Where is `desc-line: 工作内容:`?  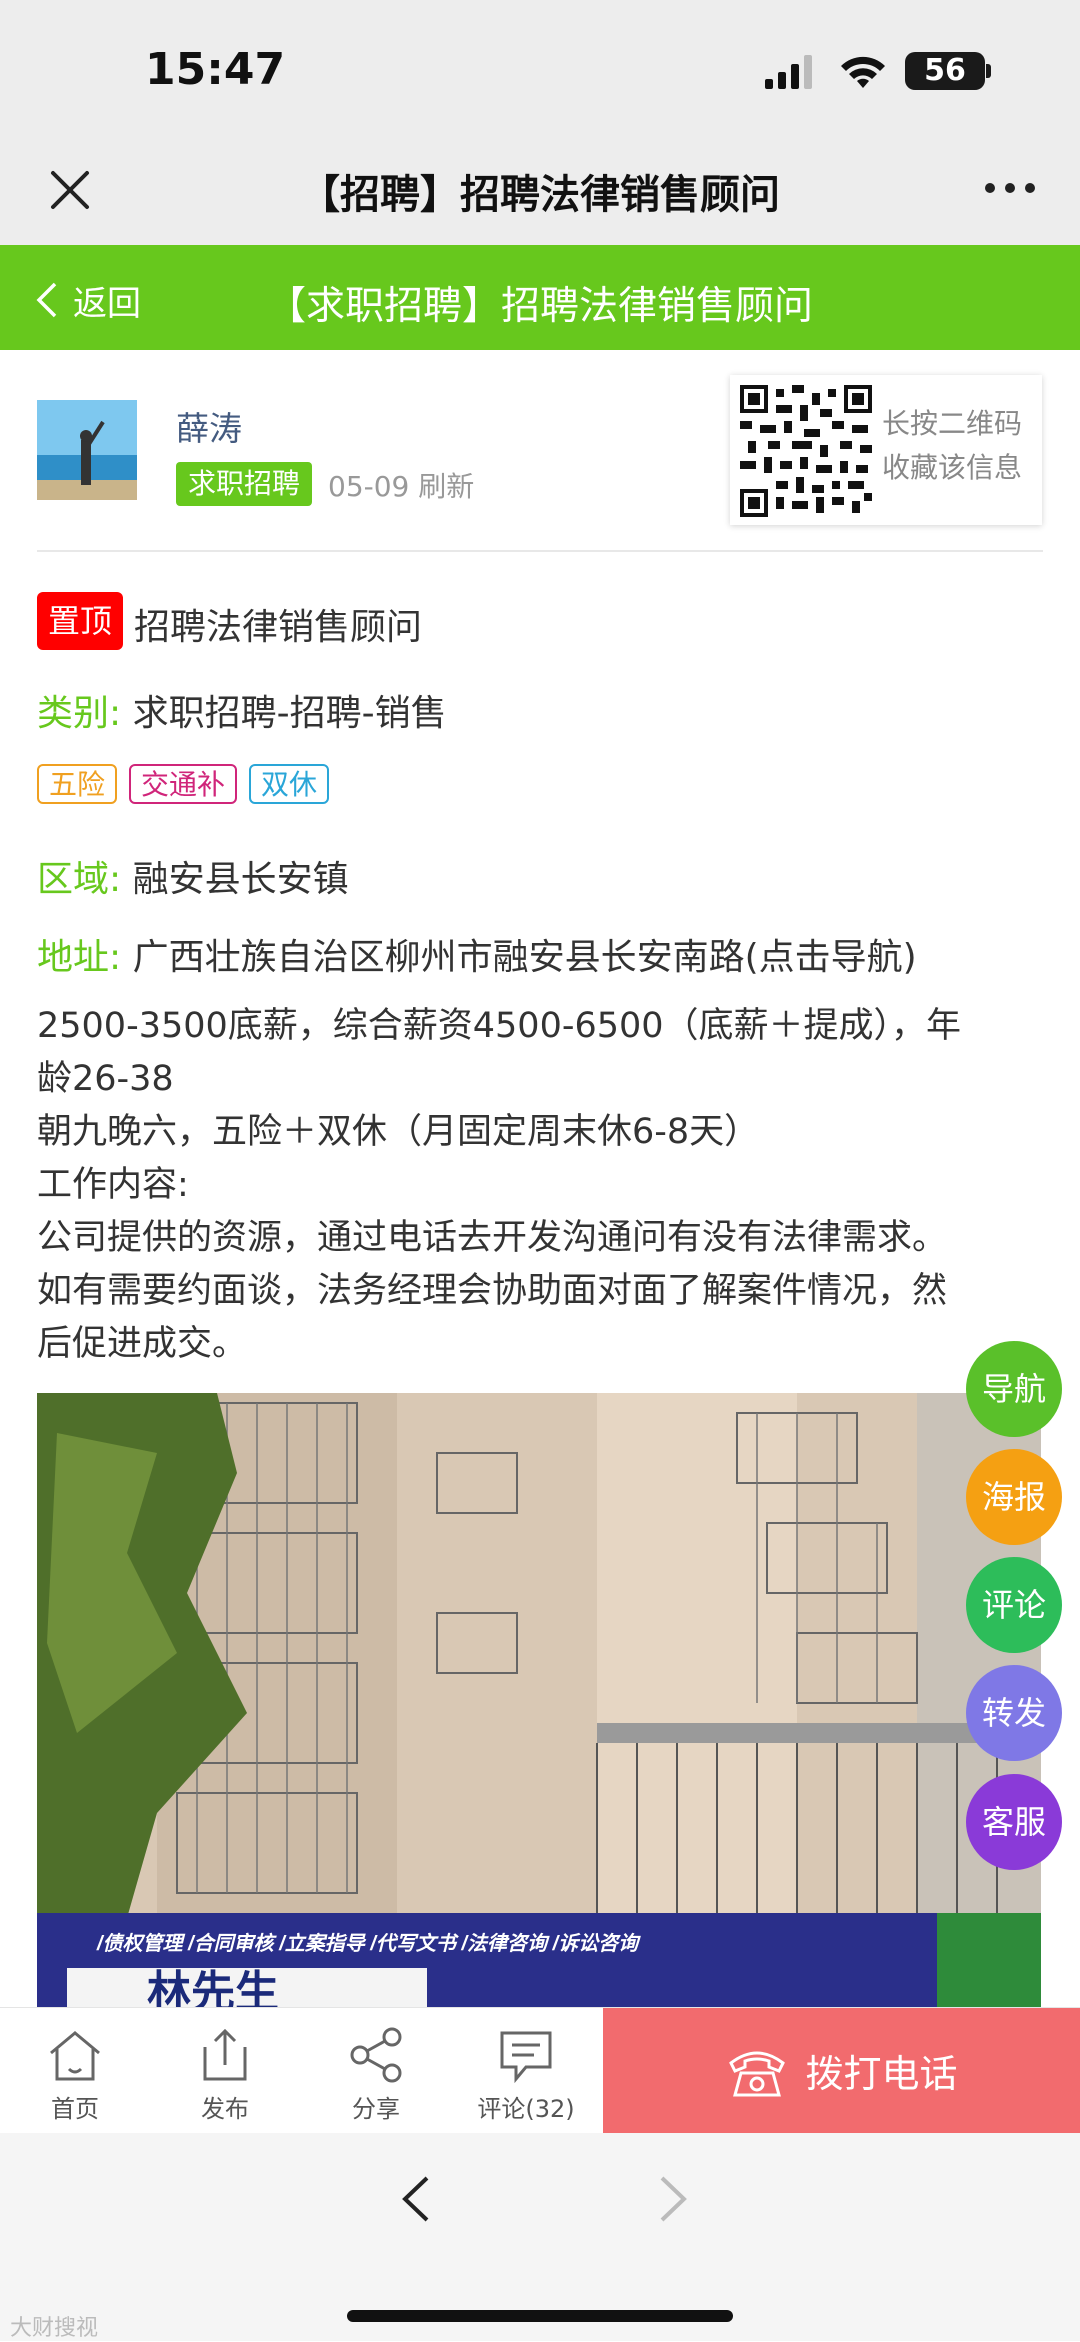
desc-line: 工作内容: is located at coordinates (113, 1185).